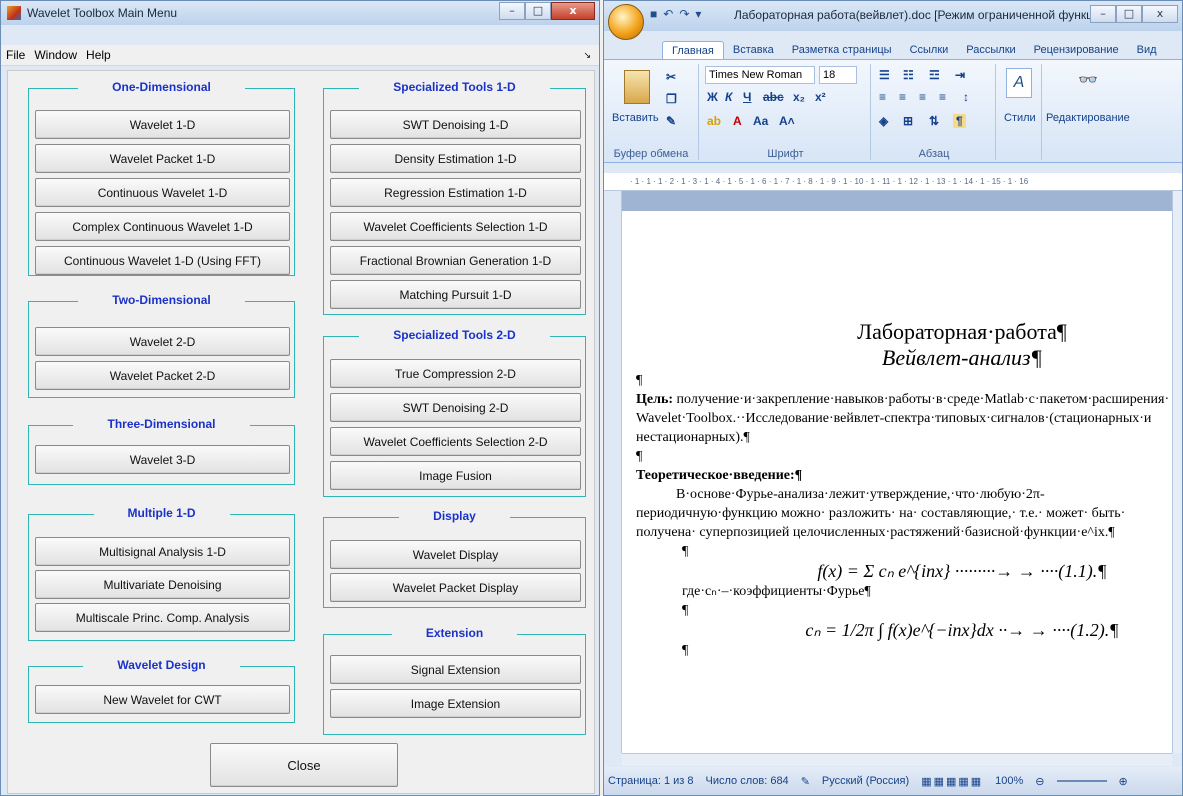 The width and height of the screenshot is (1183, 796). Describe the element at coordinates (820, 97) in the screenshot. I see `superscript-icon: x²` at that location.